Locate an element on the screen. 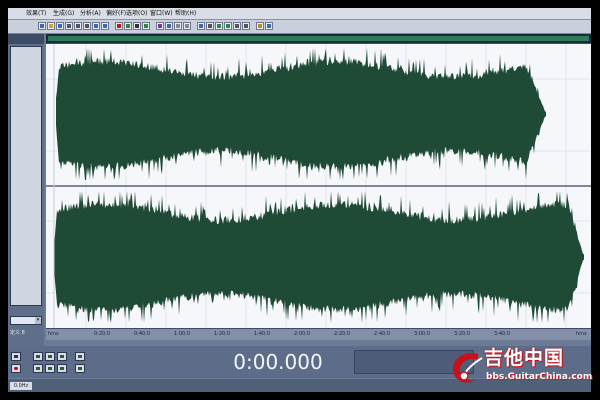 The width and height of the screenshot is (600, 400). grid-button is located at coordinates (246, 26).